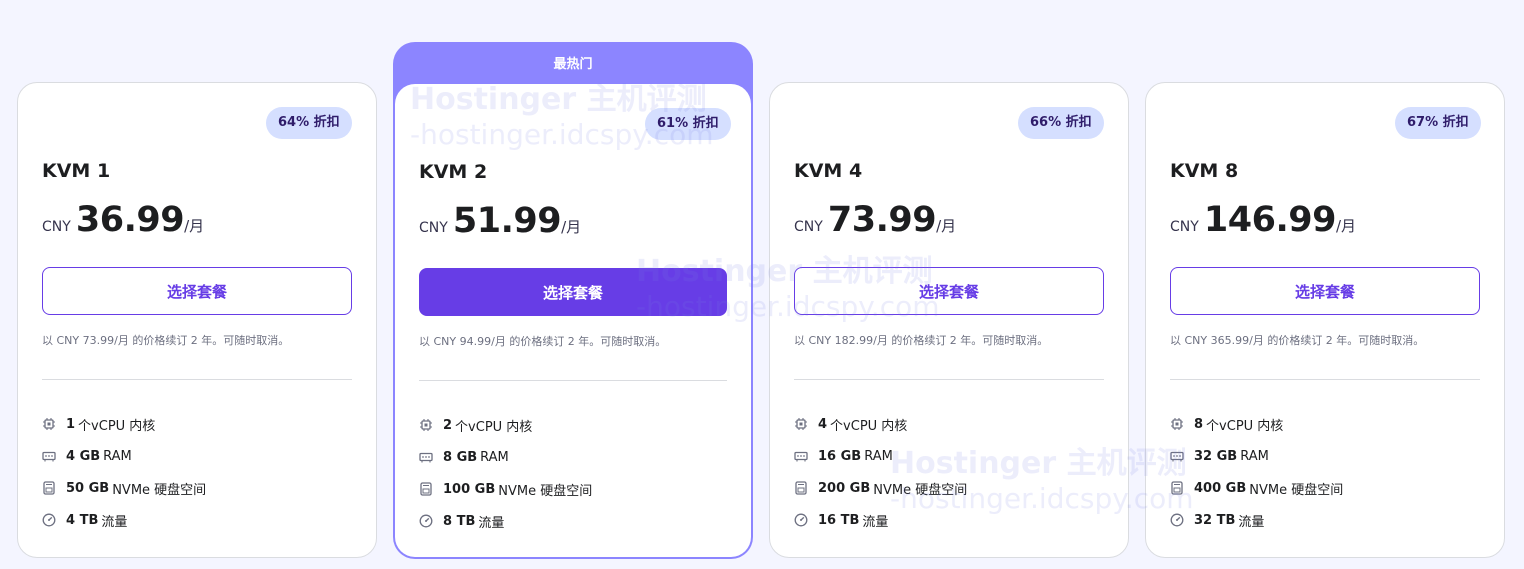 This screenshot has width=1524, height=569. Describe the element at coordinates (840, 456) in the screenshot. I see `feature-value: 16 GB` at that location.